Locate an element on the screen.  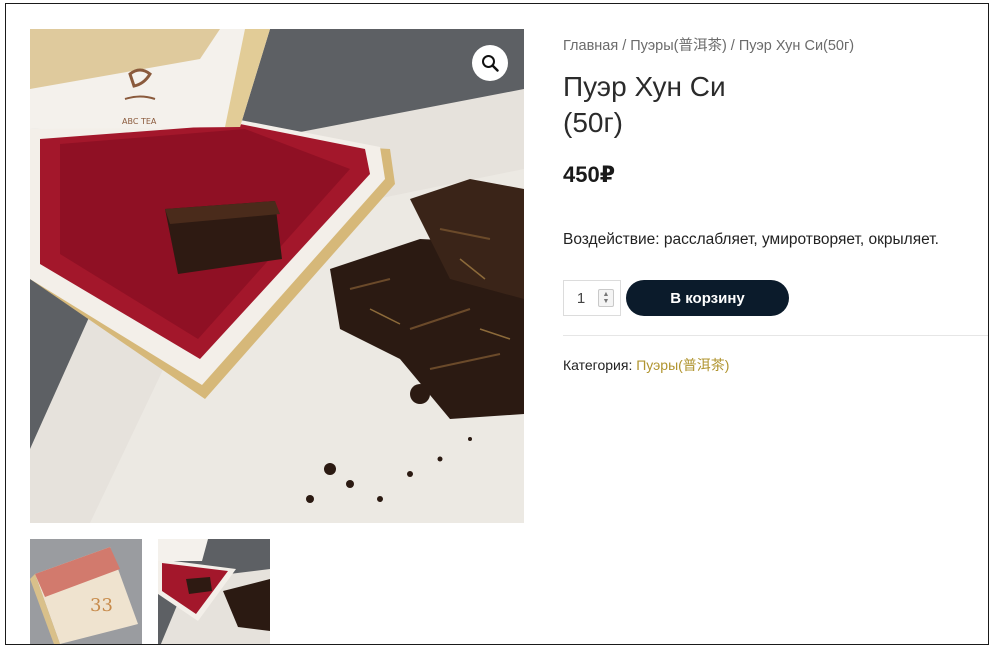
thumbnail-1: 33 is located at coordinates (86, 591).